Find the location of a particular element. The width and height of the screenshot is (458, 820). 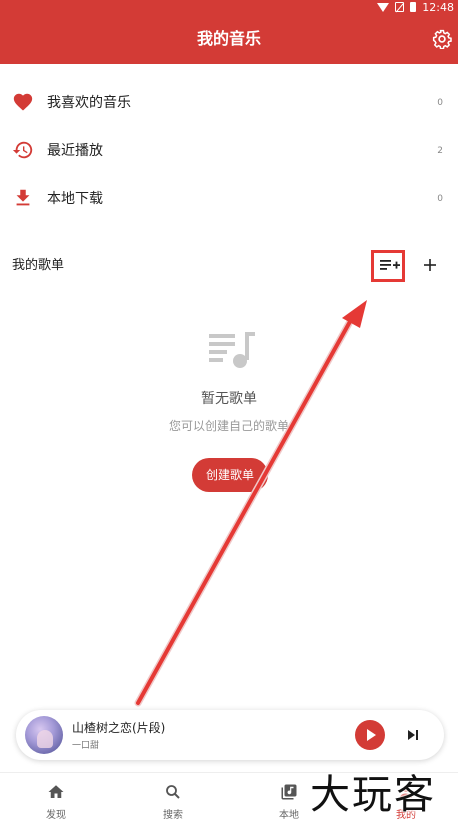

home-icon is located at coordinates (56, 791).